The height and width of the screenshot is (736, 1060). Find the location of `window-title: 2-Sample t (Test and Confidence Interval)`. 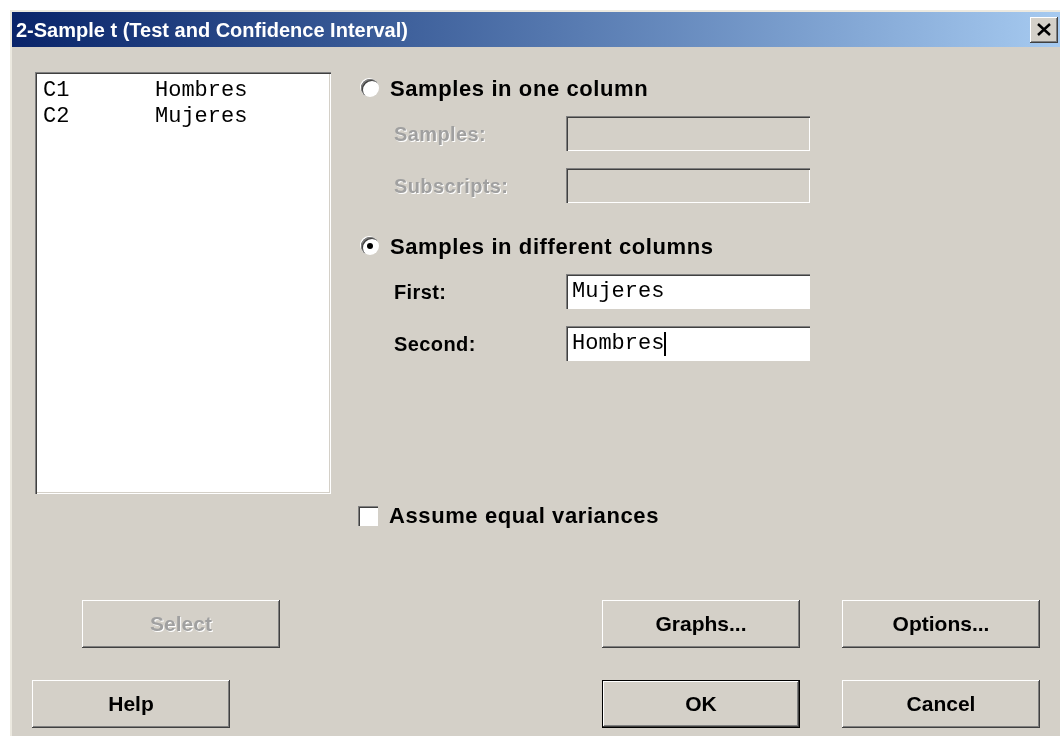

window-title: 2-Sample t (Test and Confidence Interval) is located at coordinates (212, 30).